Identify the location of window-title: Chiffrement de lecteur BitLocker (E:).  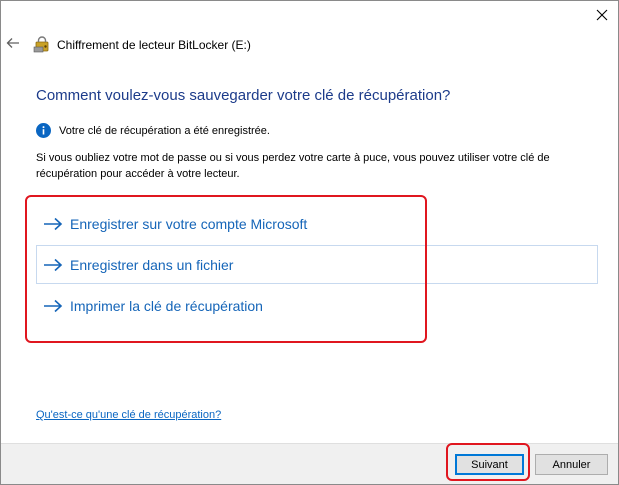
(154, 45).